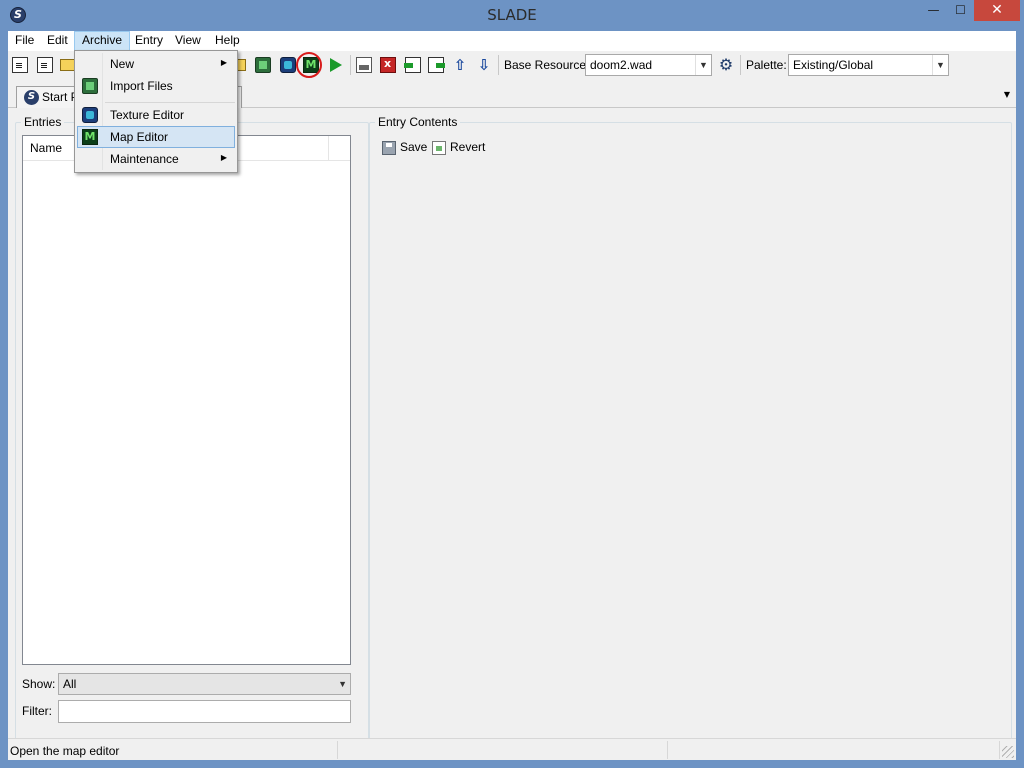  I want to click on menu-entry: Entry, so click(149, 41).